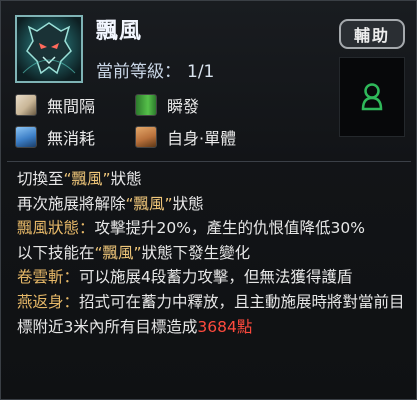 Image resolution: width=417 pixels, height=400 pixels. Describe the element at coordinates (26, 105) in the screenshot. I see `interval-icon` at that location.